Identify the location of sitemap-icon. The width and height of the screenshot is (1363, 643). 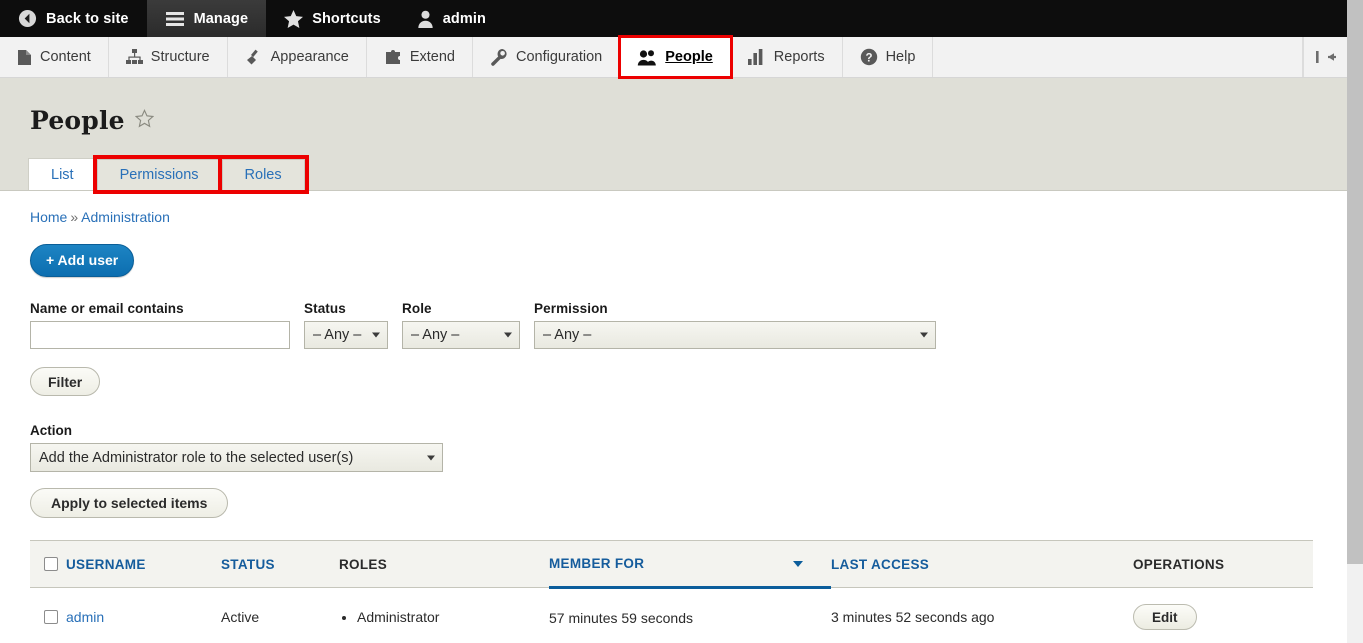
(134, 57).